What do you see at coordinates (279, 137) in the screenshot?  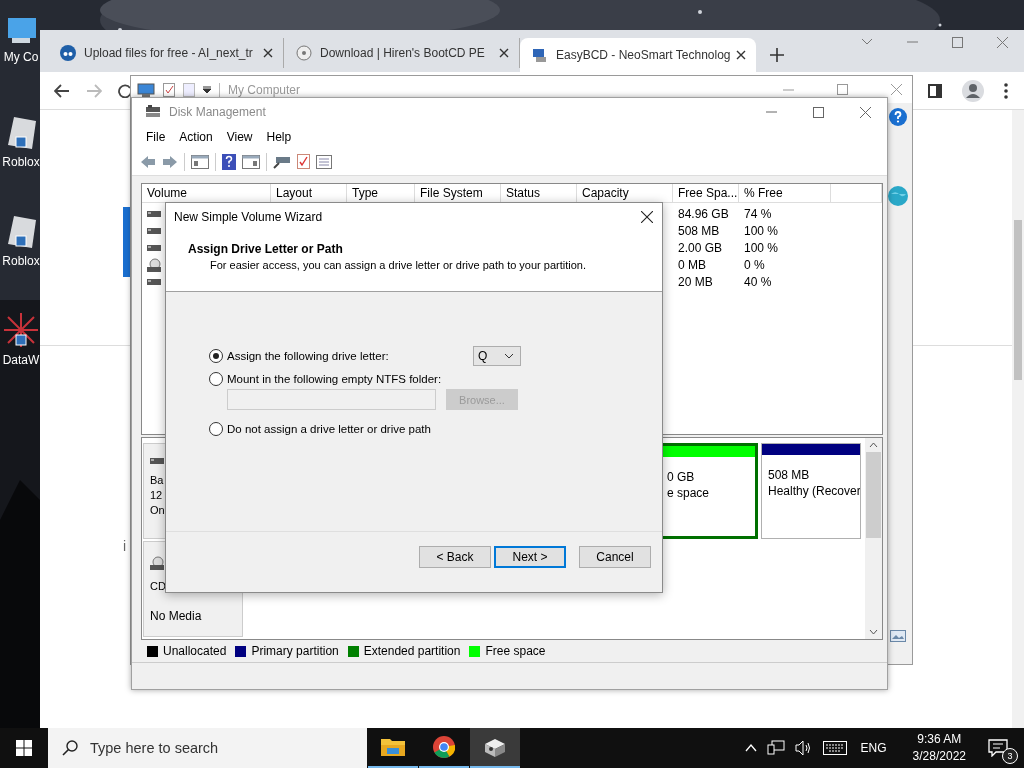 I see `menu-item: Help` at bounding box center [279, 137].